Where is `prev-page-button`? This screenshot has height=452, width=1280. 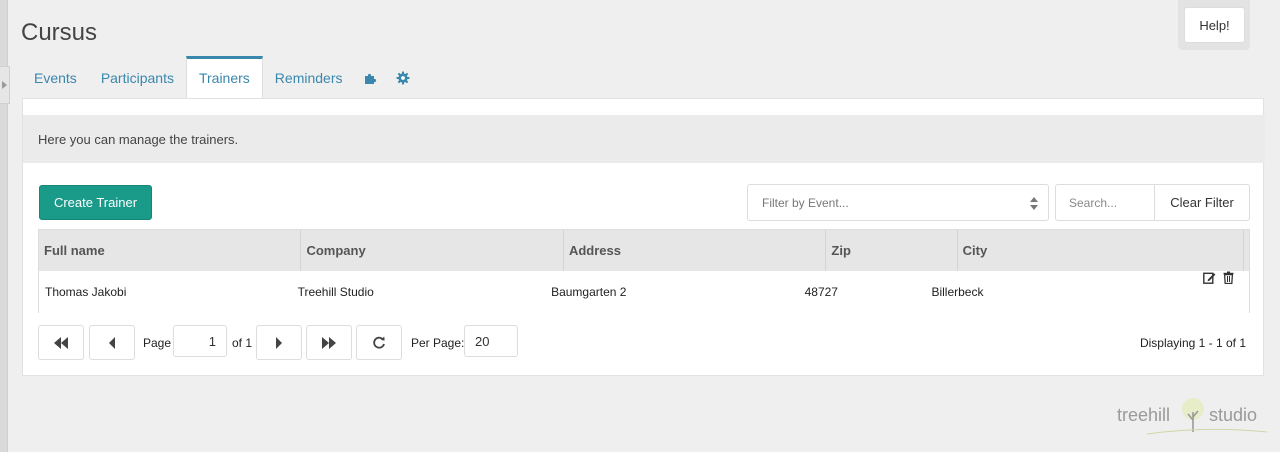 prev-page-button is located at coordinates (112, 342).